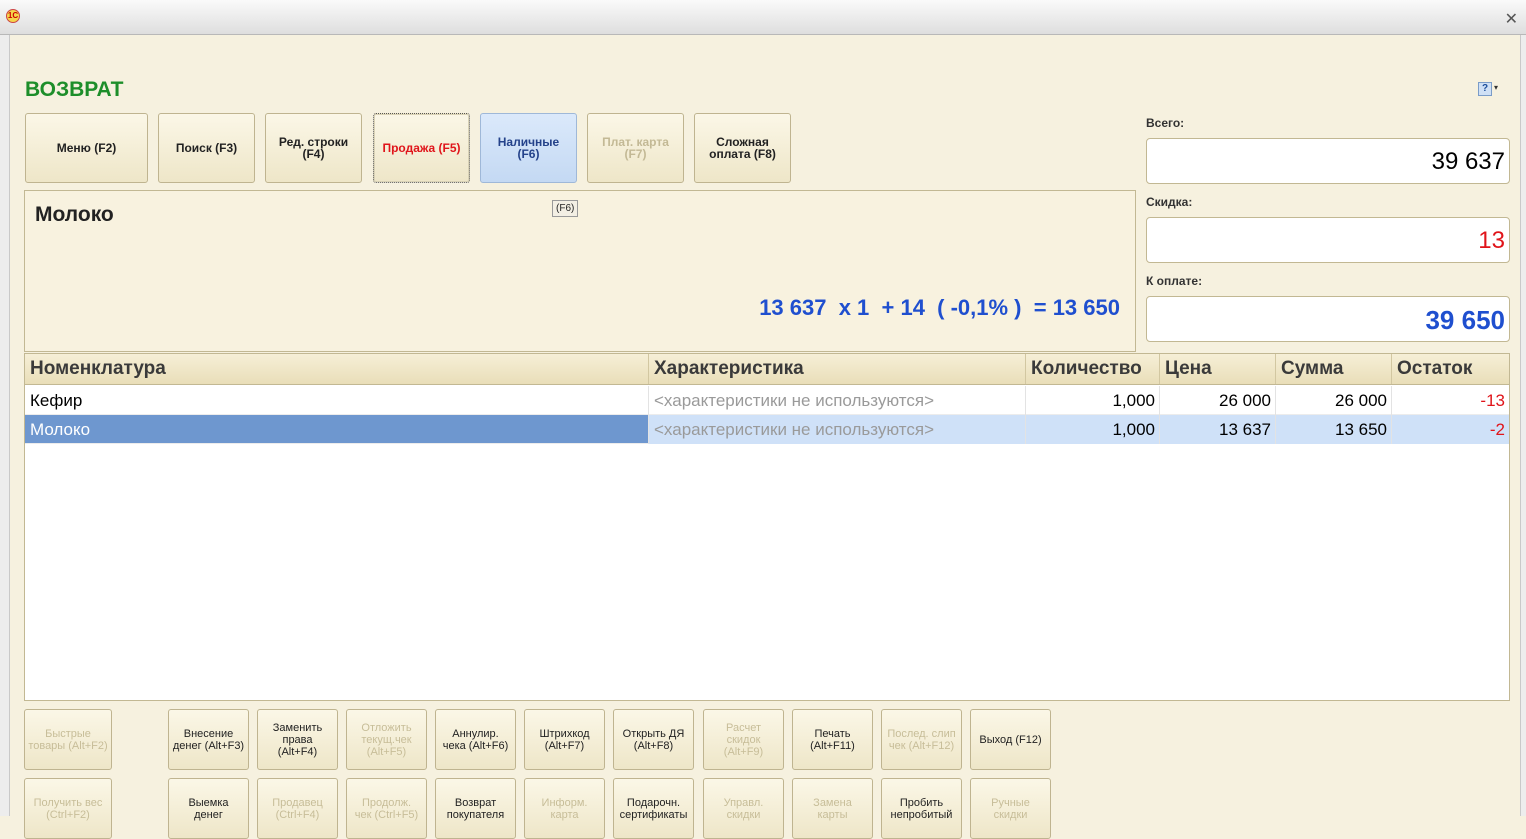 This screenshot has height=839, width=1526. What do you see at coordinates (313, 148) in the screenshot?
I see `edit-row-button: Ред. строки (F4)` at bounding box center [313, 148].